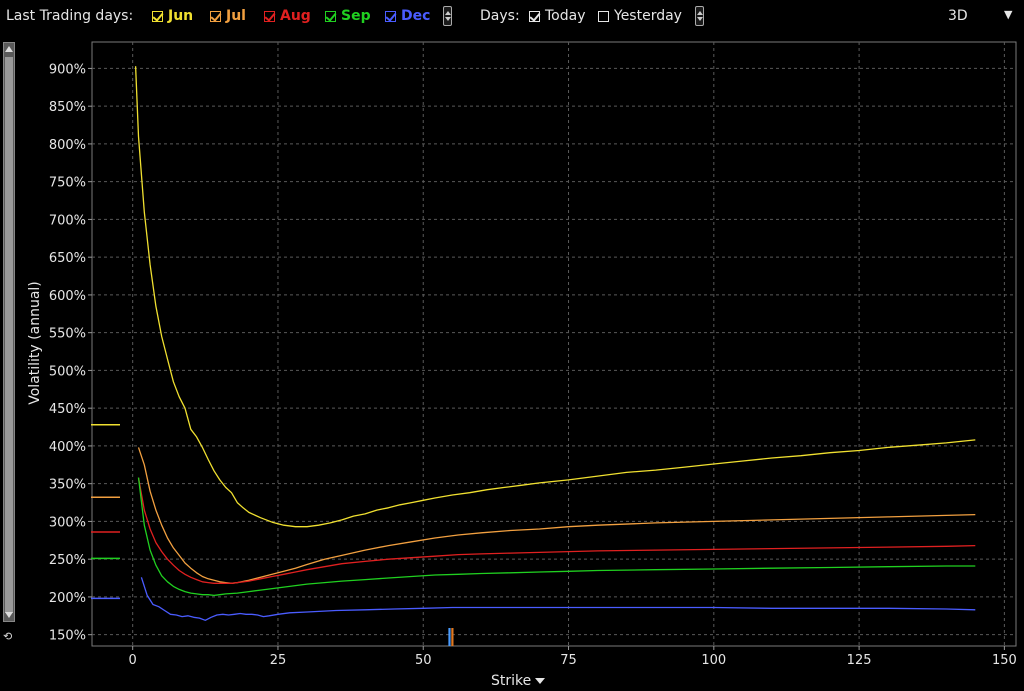 Image resolution: width=1024 pixels, height=691 pixels. What do you see at coordinates (105, 512) in the screenshot?
I see `reference-levels` at bounding box center [105, 512].